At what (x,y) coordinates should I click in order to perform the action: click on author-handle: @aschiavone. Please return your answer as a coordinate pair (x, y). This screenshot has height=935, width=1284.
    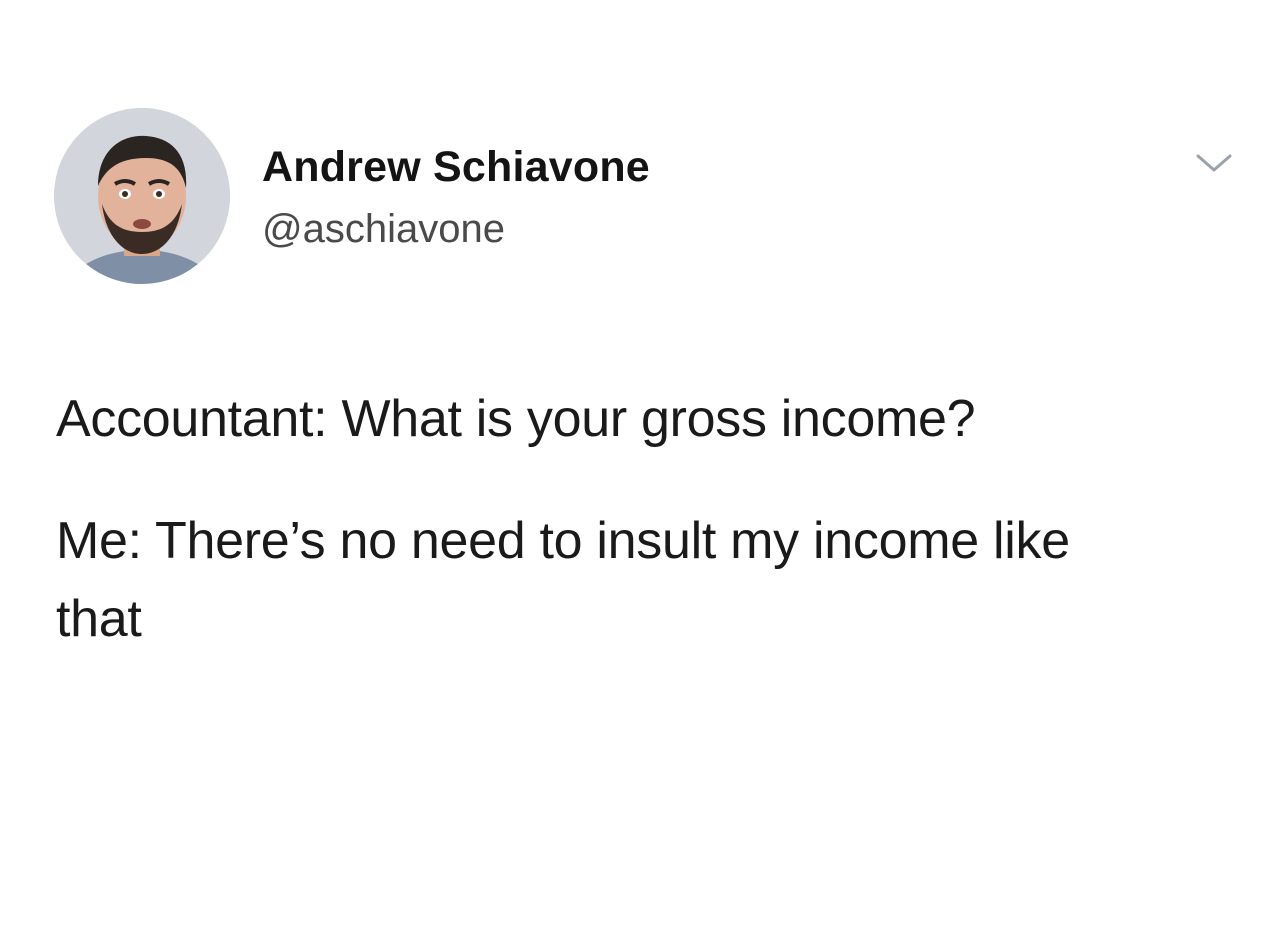
    Looking at the image, I should click on (383, 229).